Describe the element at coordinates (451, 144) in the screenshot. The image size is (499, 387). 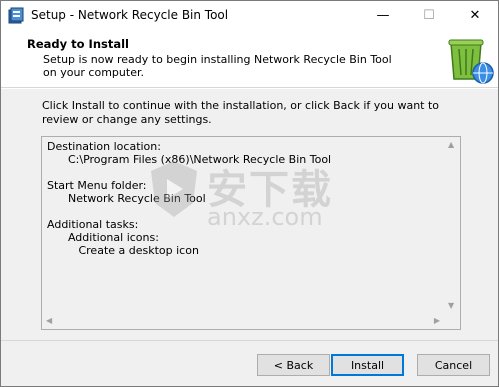
I see `scroll-up-icon: ▲` at that location.